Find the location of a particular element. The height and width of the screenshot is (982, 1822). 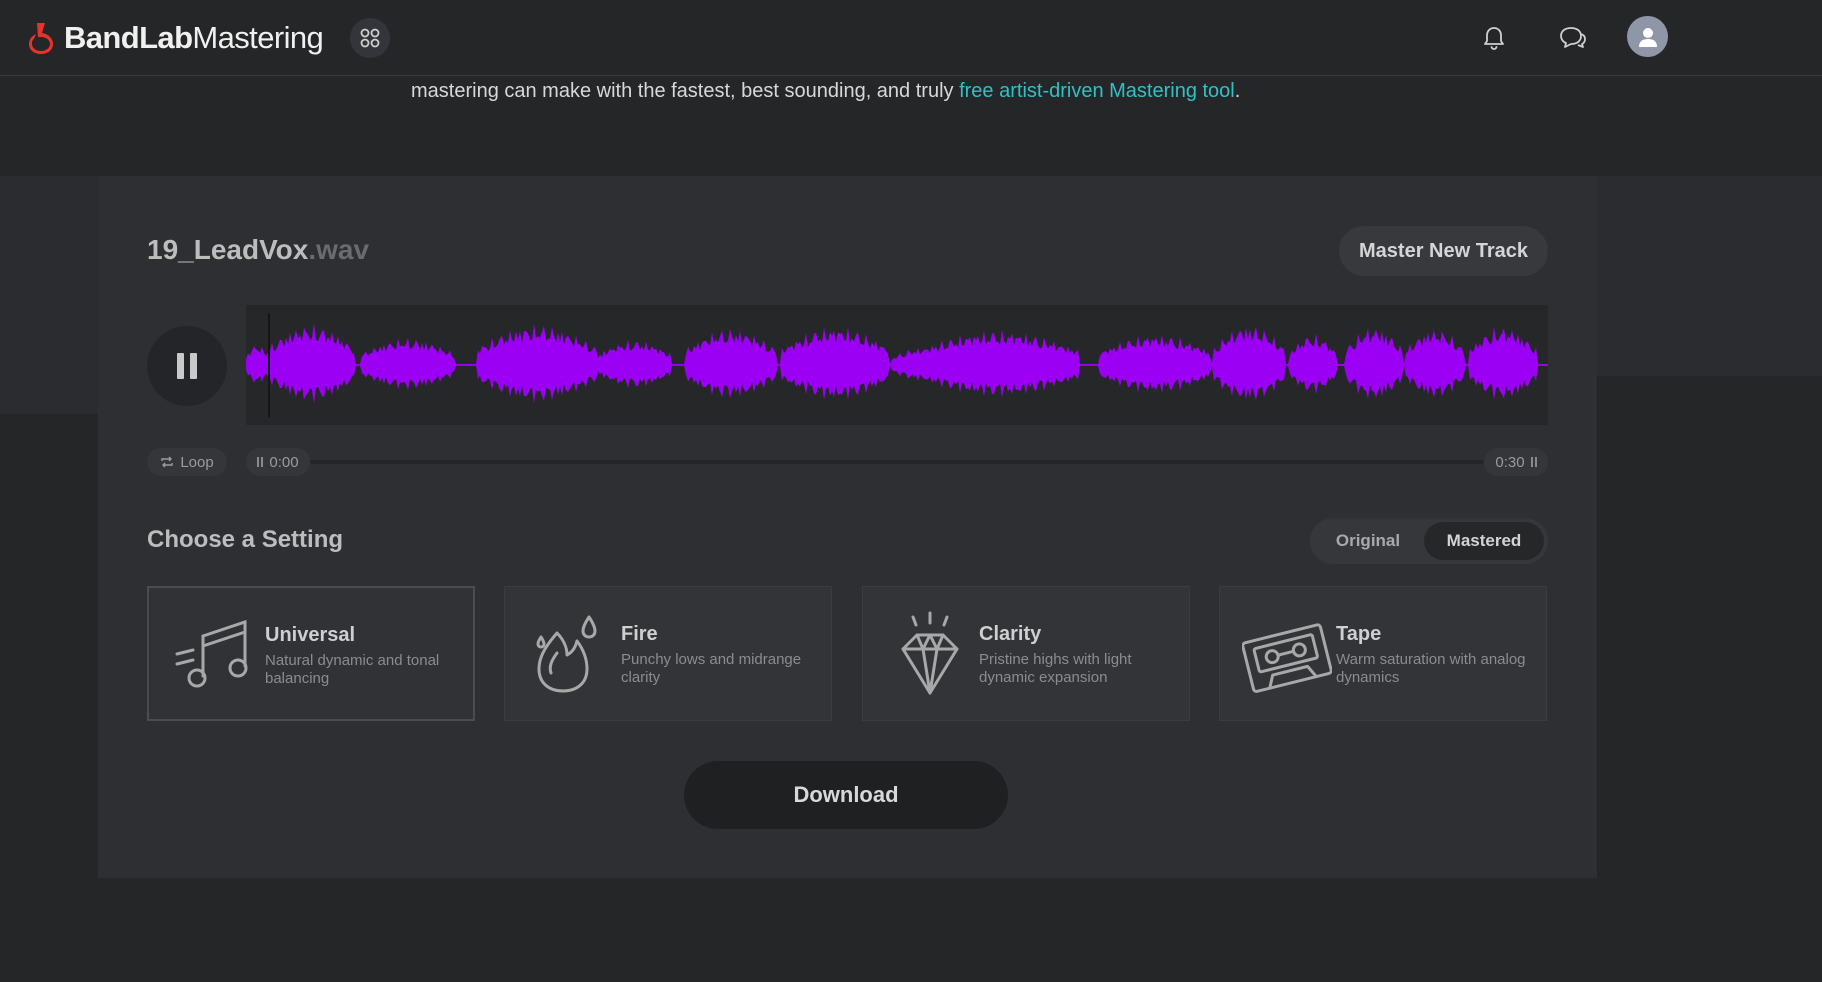

background-strip-right is located at coordinates (1709, 276).